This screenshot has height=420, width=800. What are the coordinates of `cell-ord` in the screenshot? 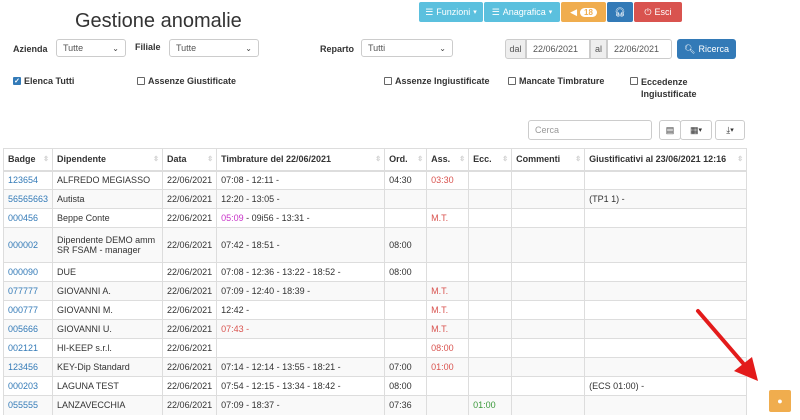 It's located at (405, 310).